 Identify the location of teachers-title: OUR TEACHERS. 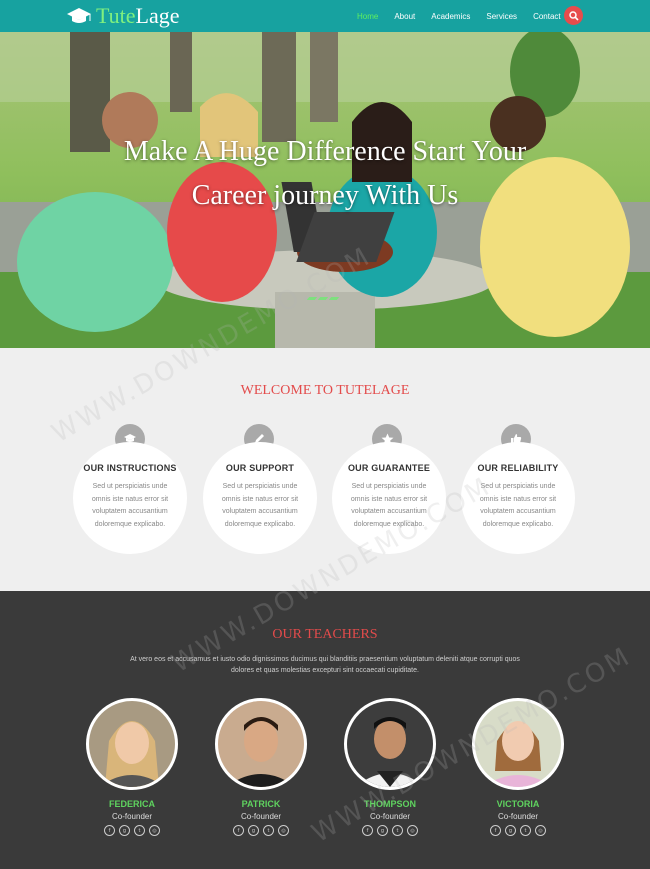
(325, 634).